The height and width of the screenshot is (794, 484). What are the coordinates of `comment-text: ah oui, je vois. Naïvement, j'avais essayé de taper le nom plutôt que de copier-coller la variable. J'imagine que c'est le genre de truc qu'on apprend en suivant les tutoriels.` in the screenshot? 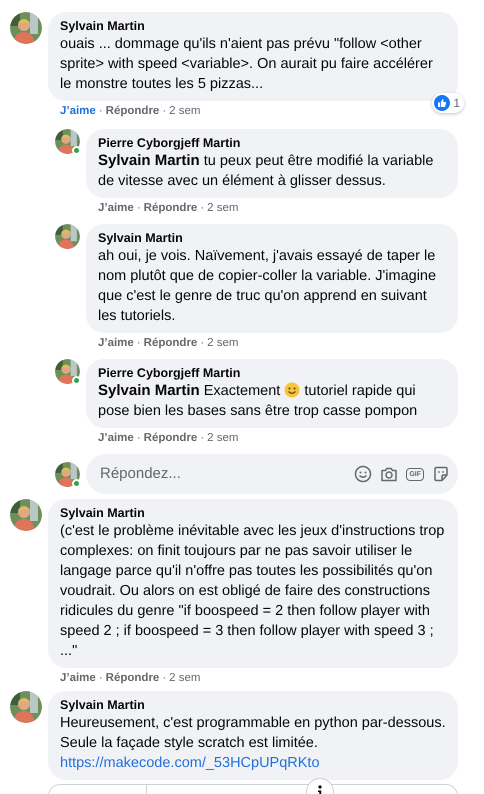 It's located at (268, 286).